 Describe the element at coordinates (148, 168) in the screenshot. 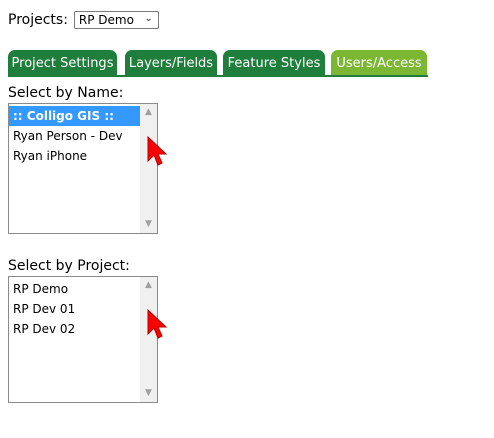

I see `scrollbar: ▲ ▼` at that location.